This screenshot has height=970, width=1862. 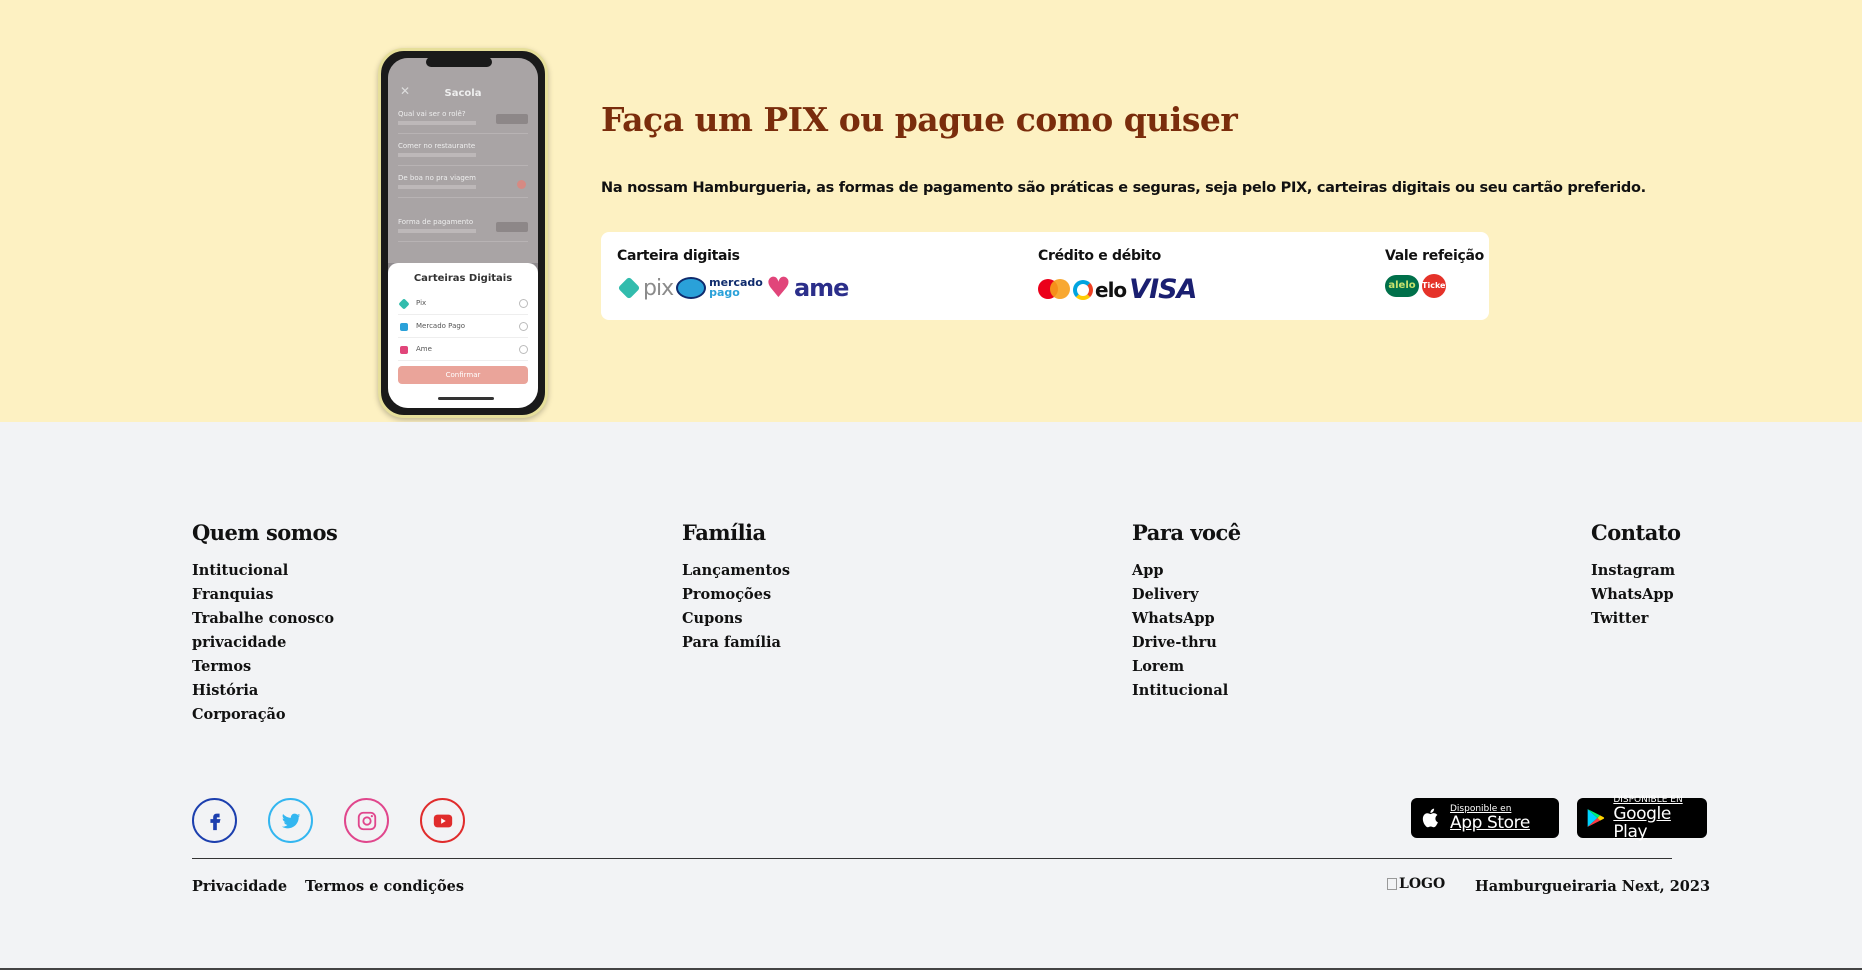 I want to click on footer-link: Lançamentos, so click(x=736, y=571).